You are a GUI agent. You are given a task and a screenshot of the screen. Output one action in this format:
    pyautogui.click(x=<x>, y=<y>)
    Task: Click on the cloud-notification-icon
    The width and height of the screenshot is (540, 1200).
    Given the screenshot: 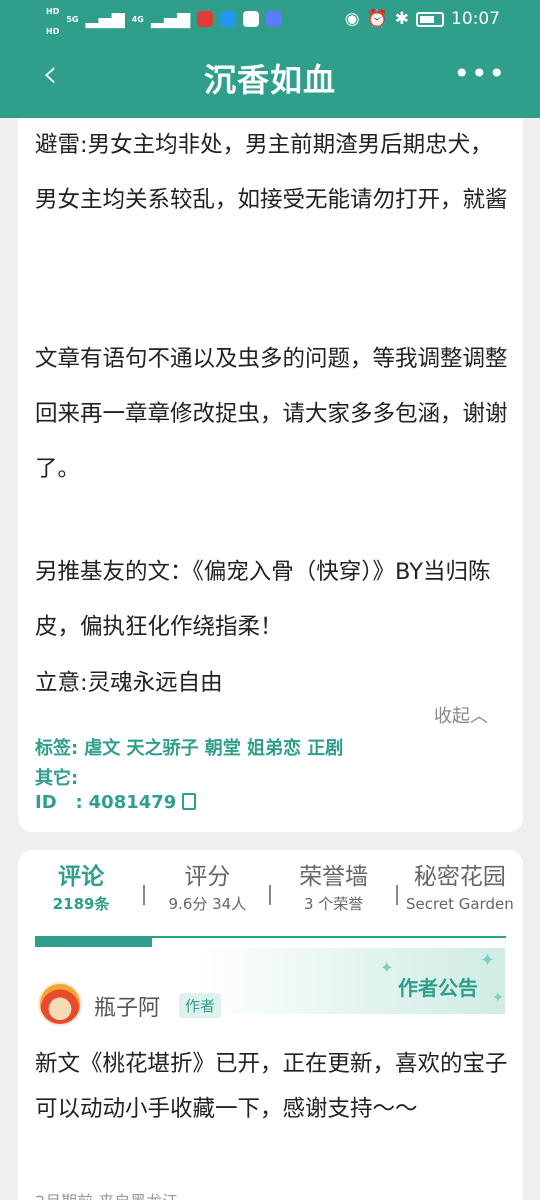 What is the action you would take?
    pyautogui.click(x=274, y=19)
    